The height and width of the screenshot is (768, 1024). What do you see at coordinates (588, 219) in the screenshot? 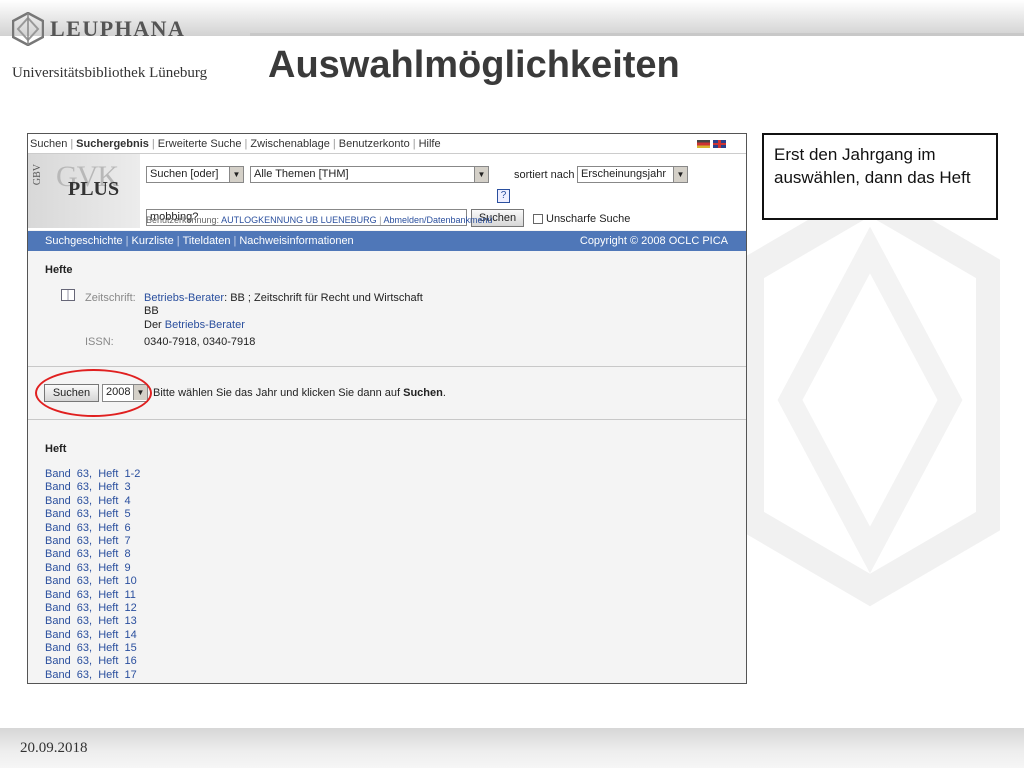
I see `fuzzy-search-label: Unscharfe Suche` at bounding box center [588, 219].